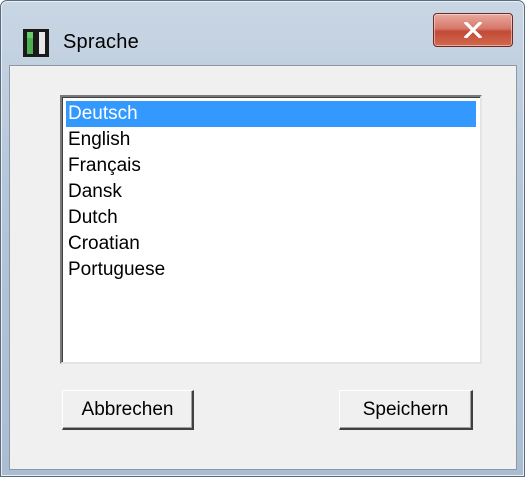 This screenshot has width=525, height=477. What do you see at coordinates (271, 166) in the screenshot?
I see `list-item: Français` at bounding box center [271, 166].